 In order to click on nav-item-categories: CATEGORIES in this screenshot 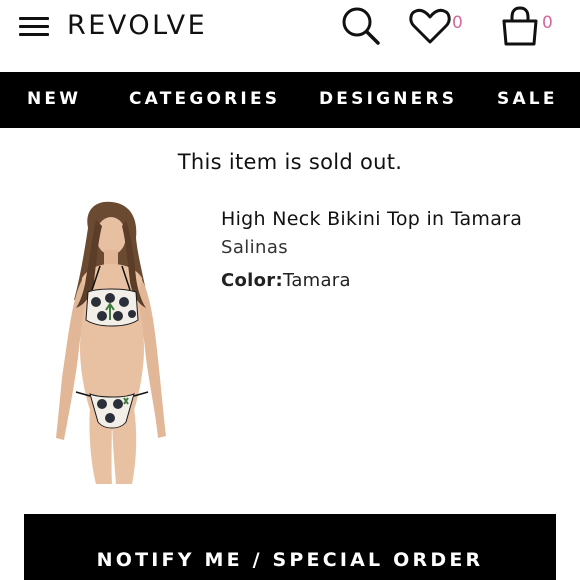, I will do `click(204, 99)`.